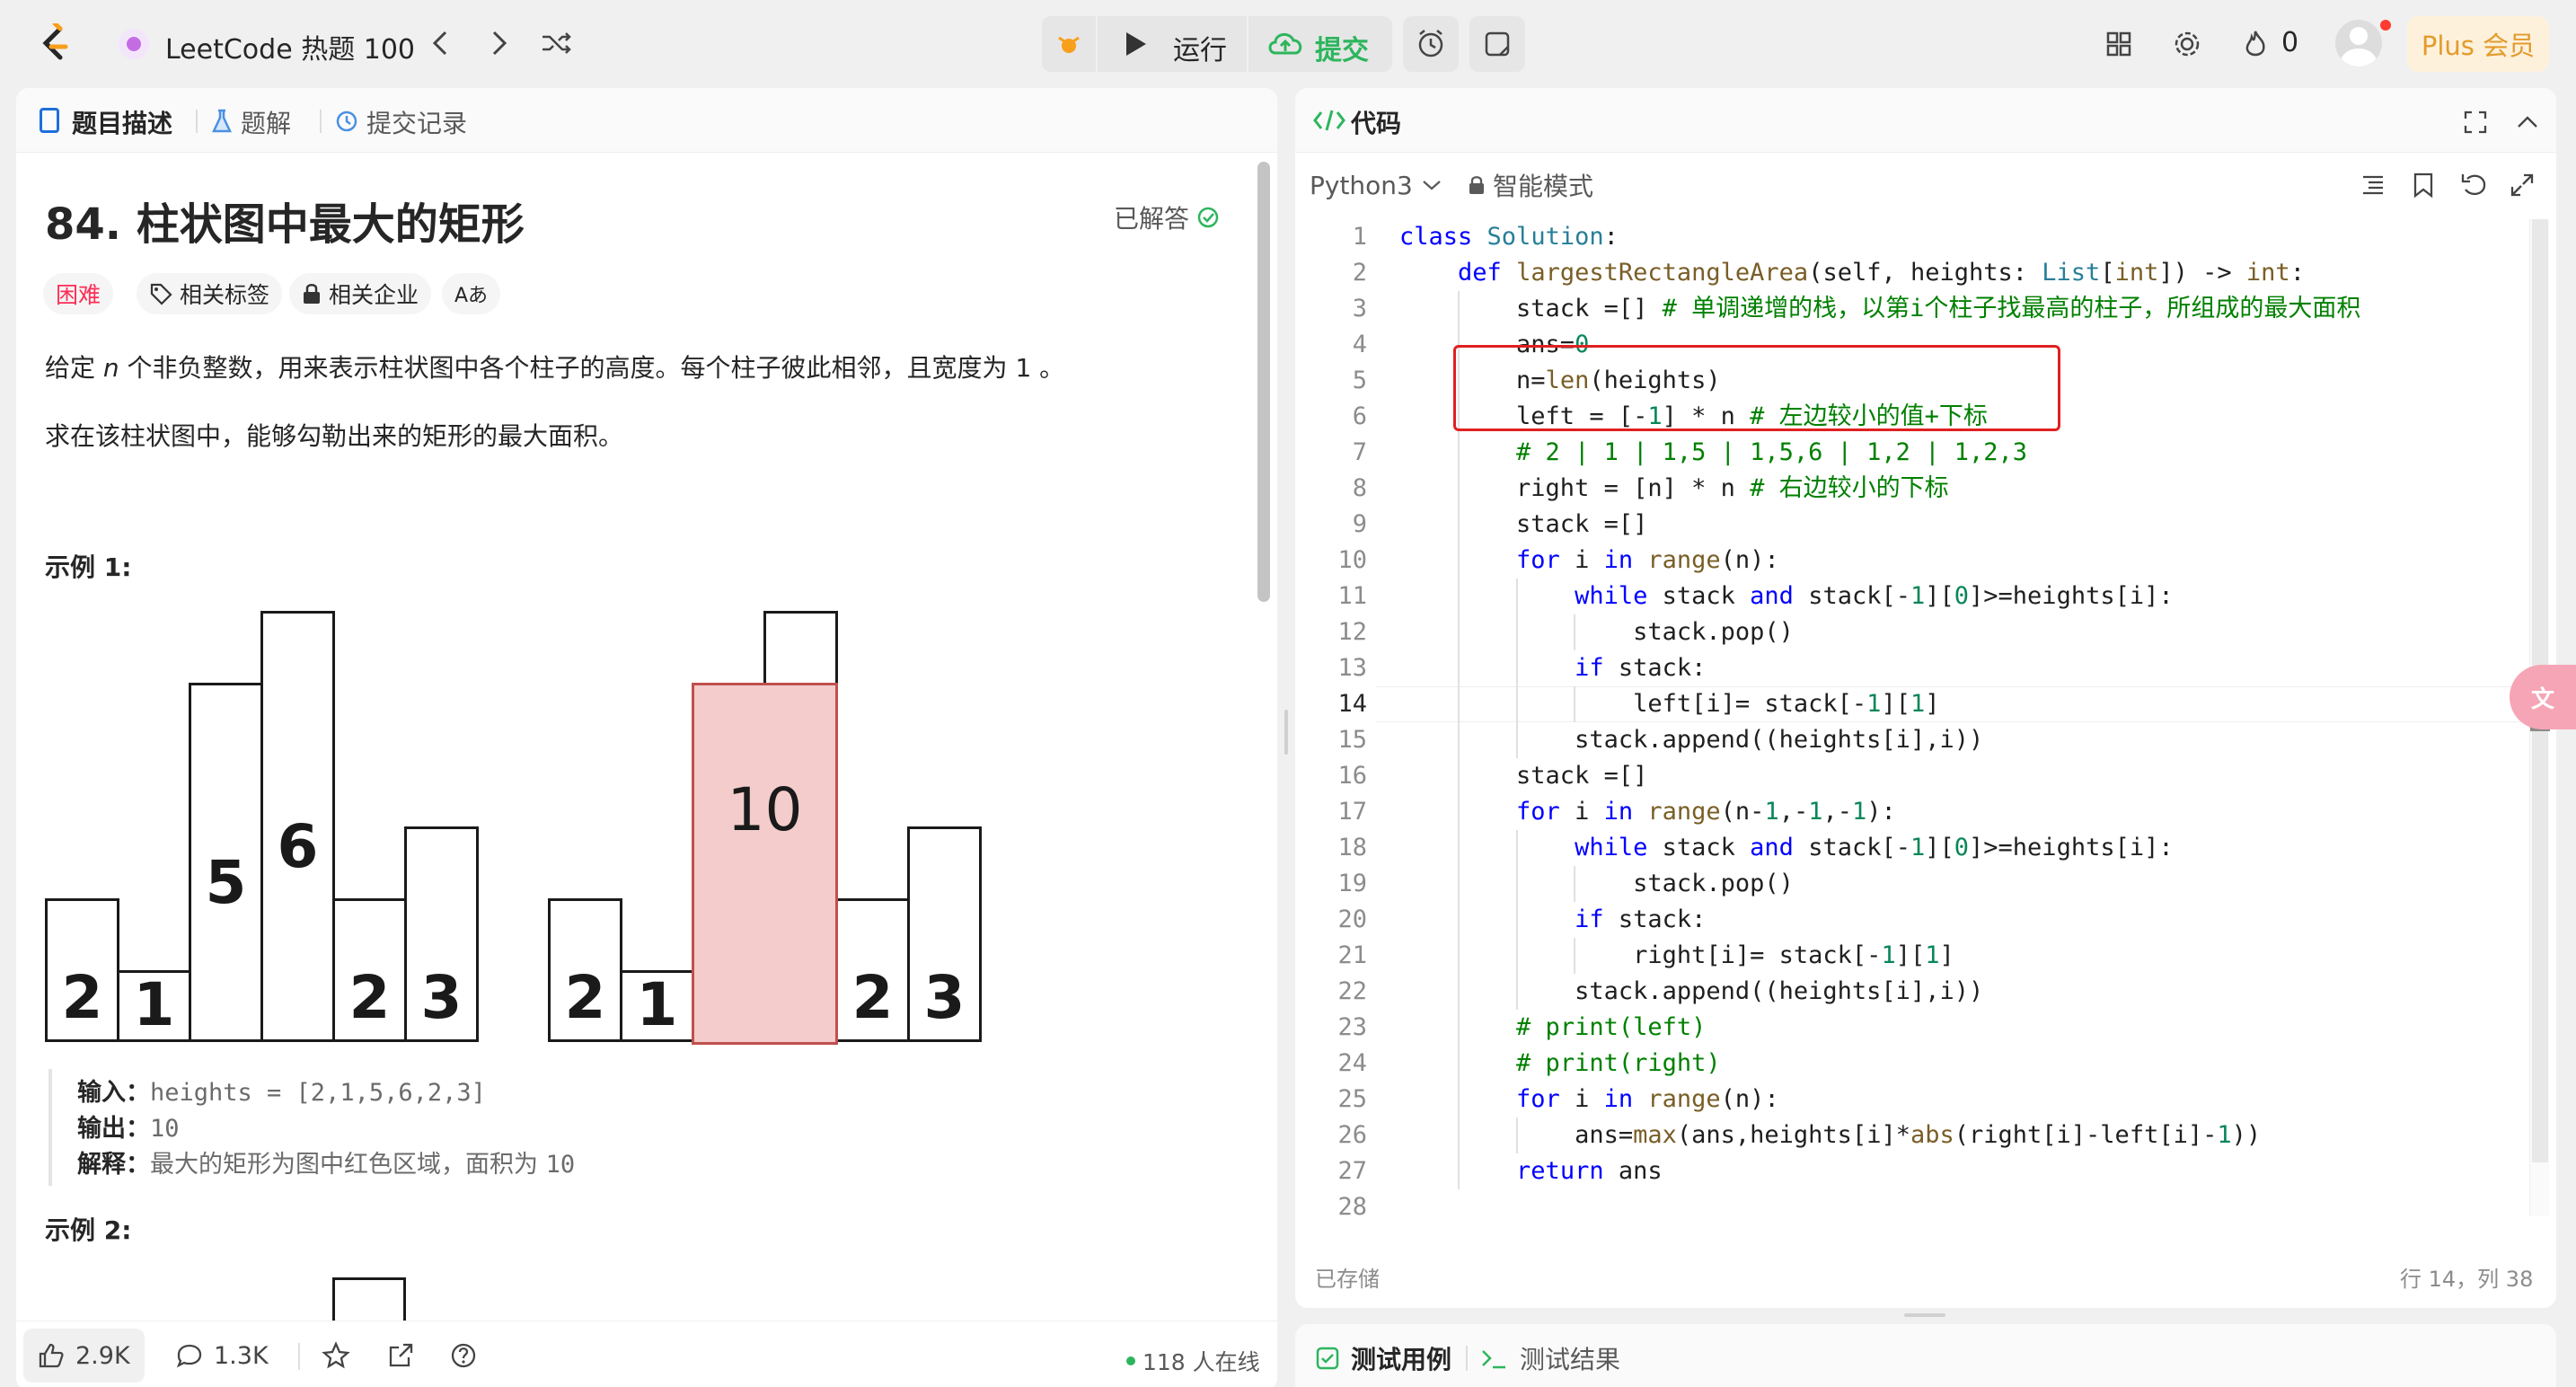 The width and height of the screenshot is (2576, 1387). Describe the element at coordinates (1376, 185) in the screenshot. I see `language-select: Python3` at that location.